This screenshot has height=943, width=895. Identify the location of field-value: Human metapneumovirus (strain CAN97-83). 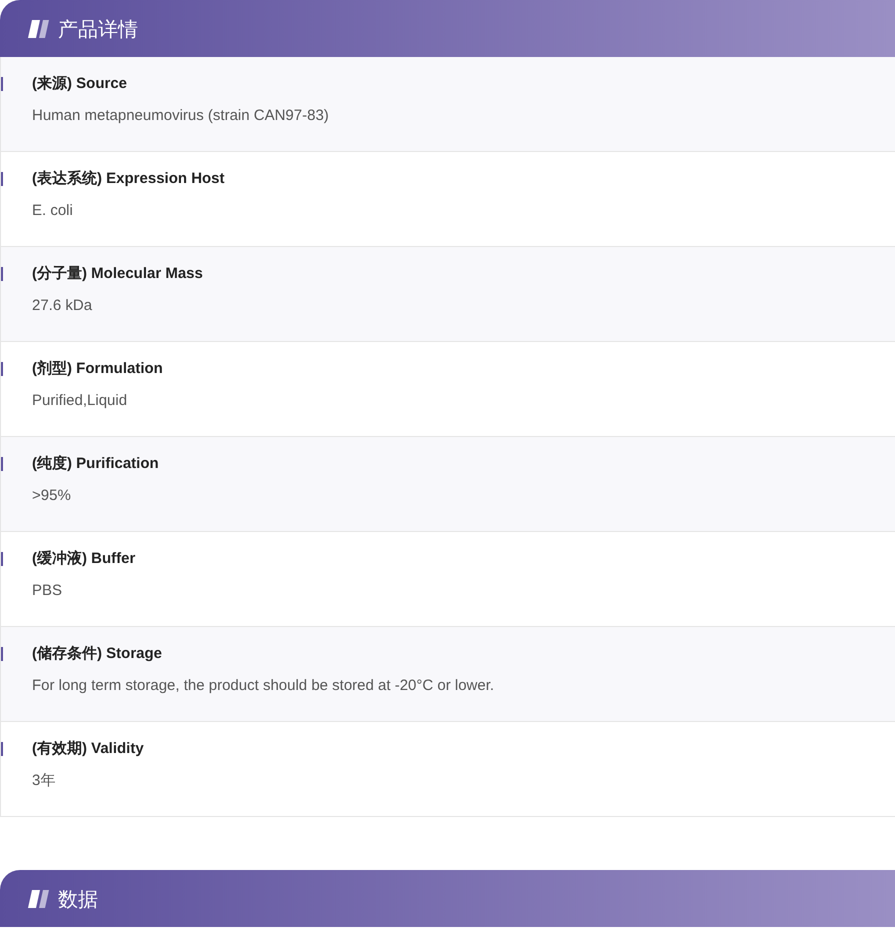
(180, 116).